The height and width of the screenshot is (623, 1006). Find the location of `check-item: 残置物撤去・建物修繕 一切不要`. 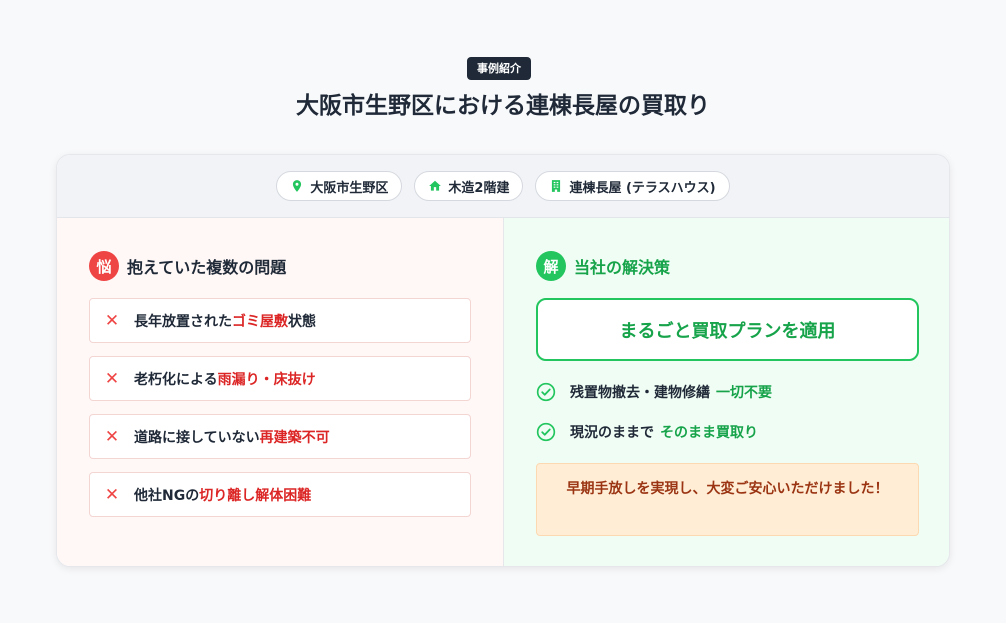

check-item: 残置物撤去・建物修繕 一切不要 is located at coordinates (654, 392).